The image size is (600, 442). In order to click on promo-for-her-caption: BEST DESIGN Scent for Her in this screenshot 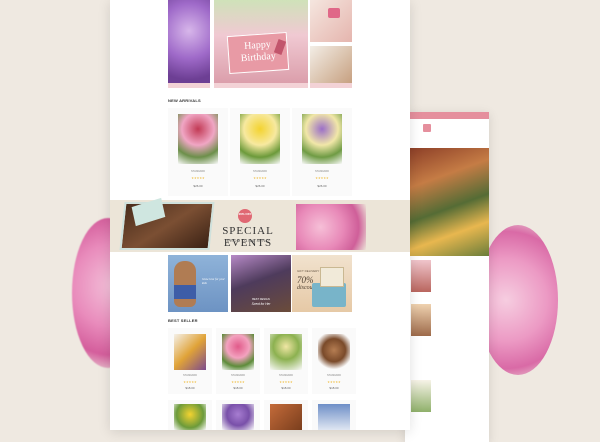, I will do `click(261, 302)`.